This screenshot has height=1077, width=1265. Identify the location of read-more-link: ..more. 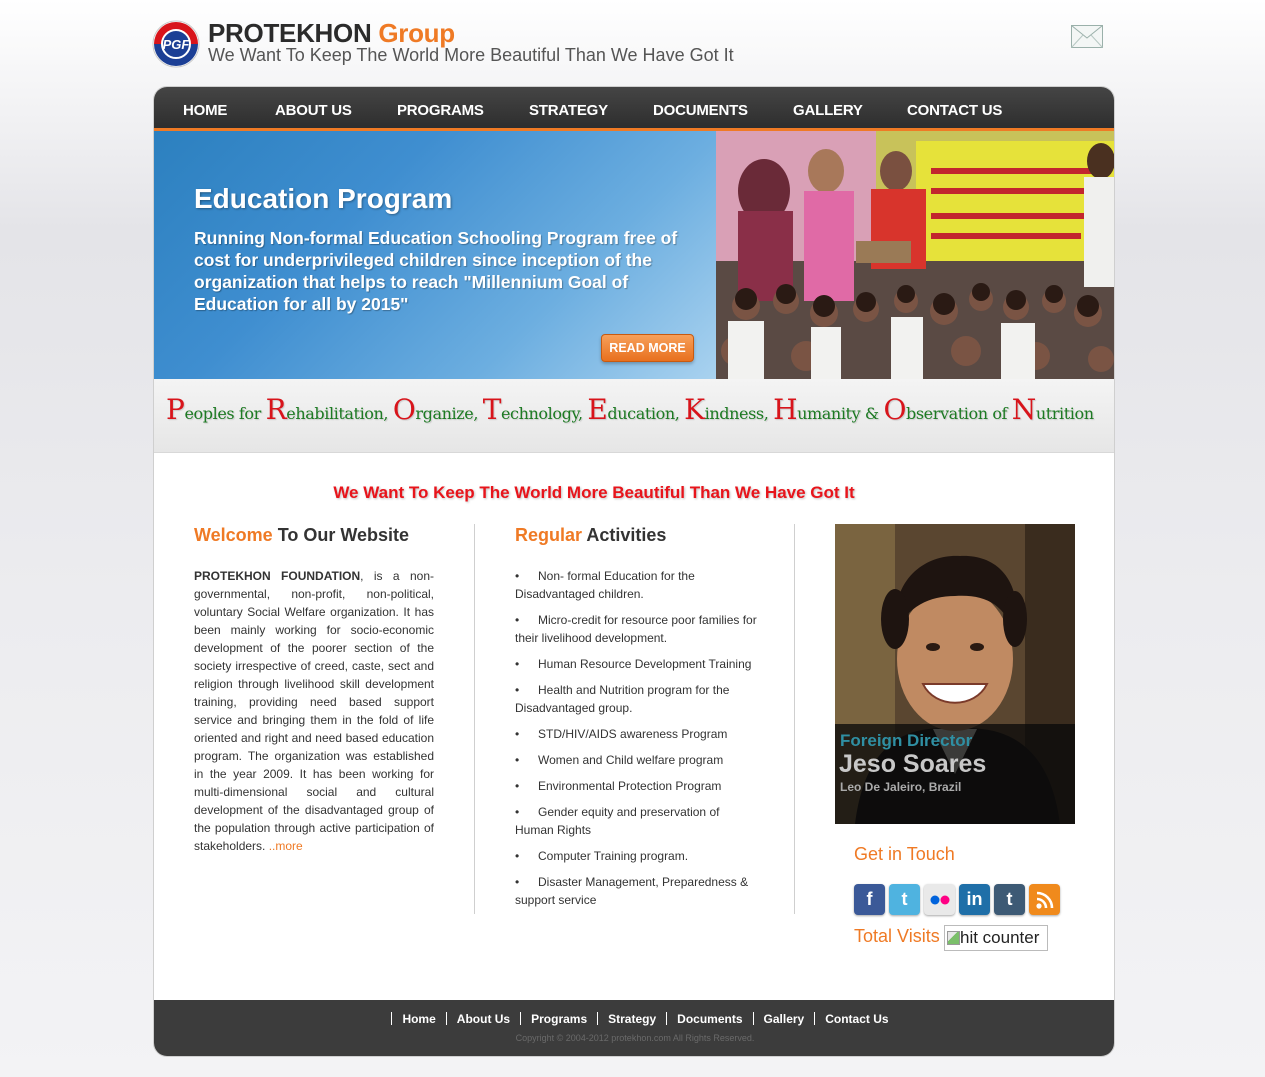
(286, 846).